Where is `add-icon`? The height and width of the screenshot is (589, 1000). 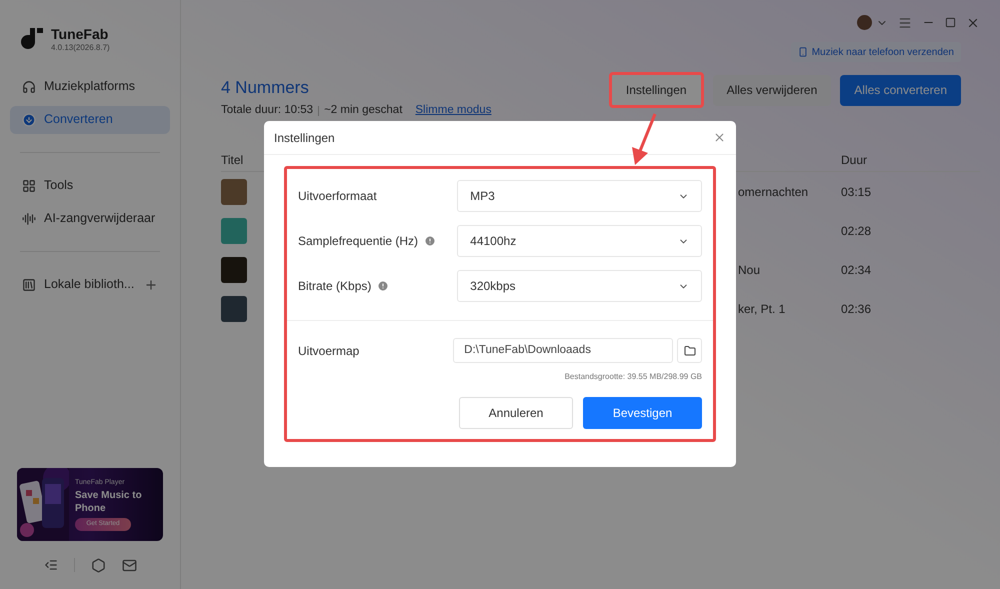 add-icon is located at coordinates (151, 285).